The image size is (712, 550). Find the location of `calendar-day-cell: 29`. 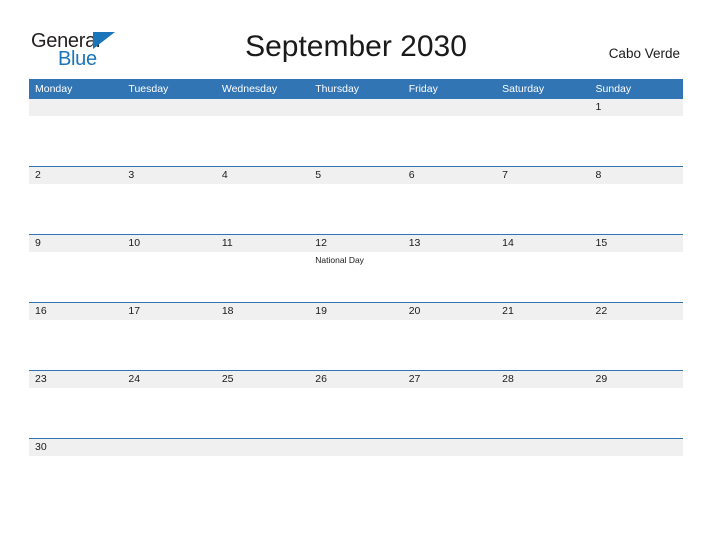

calendar-day-cell: 29 is located at coordinates (636, 404).